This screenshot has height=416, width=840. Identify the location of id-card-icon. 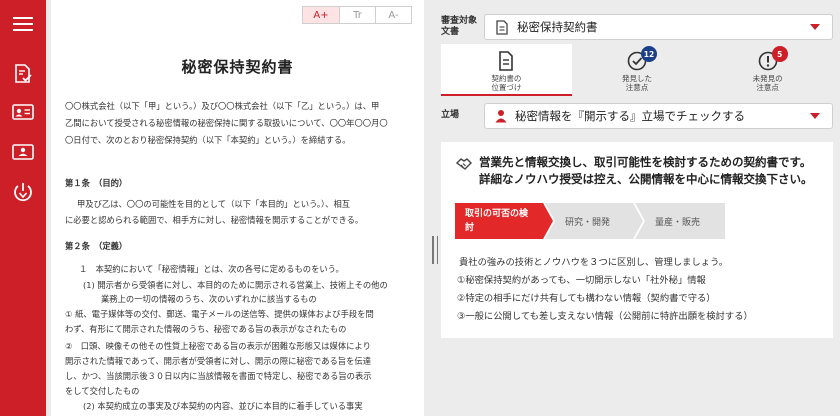
(23, 112).